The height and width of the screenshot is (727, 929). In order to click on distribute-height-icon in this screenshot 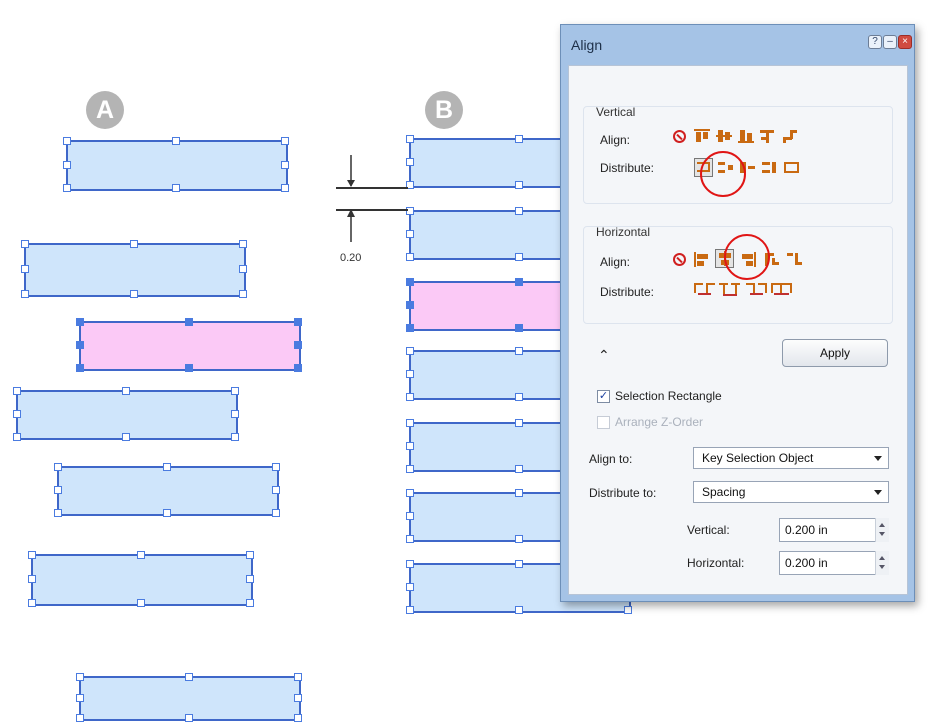, I will do `click(792, 168)`.